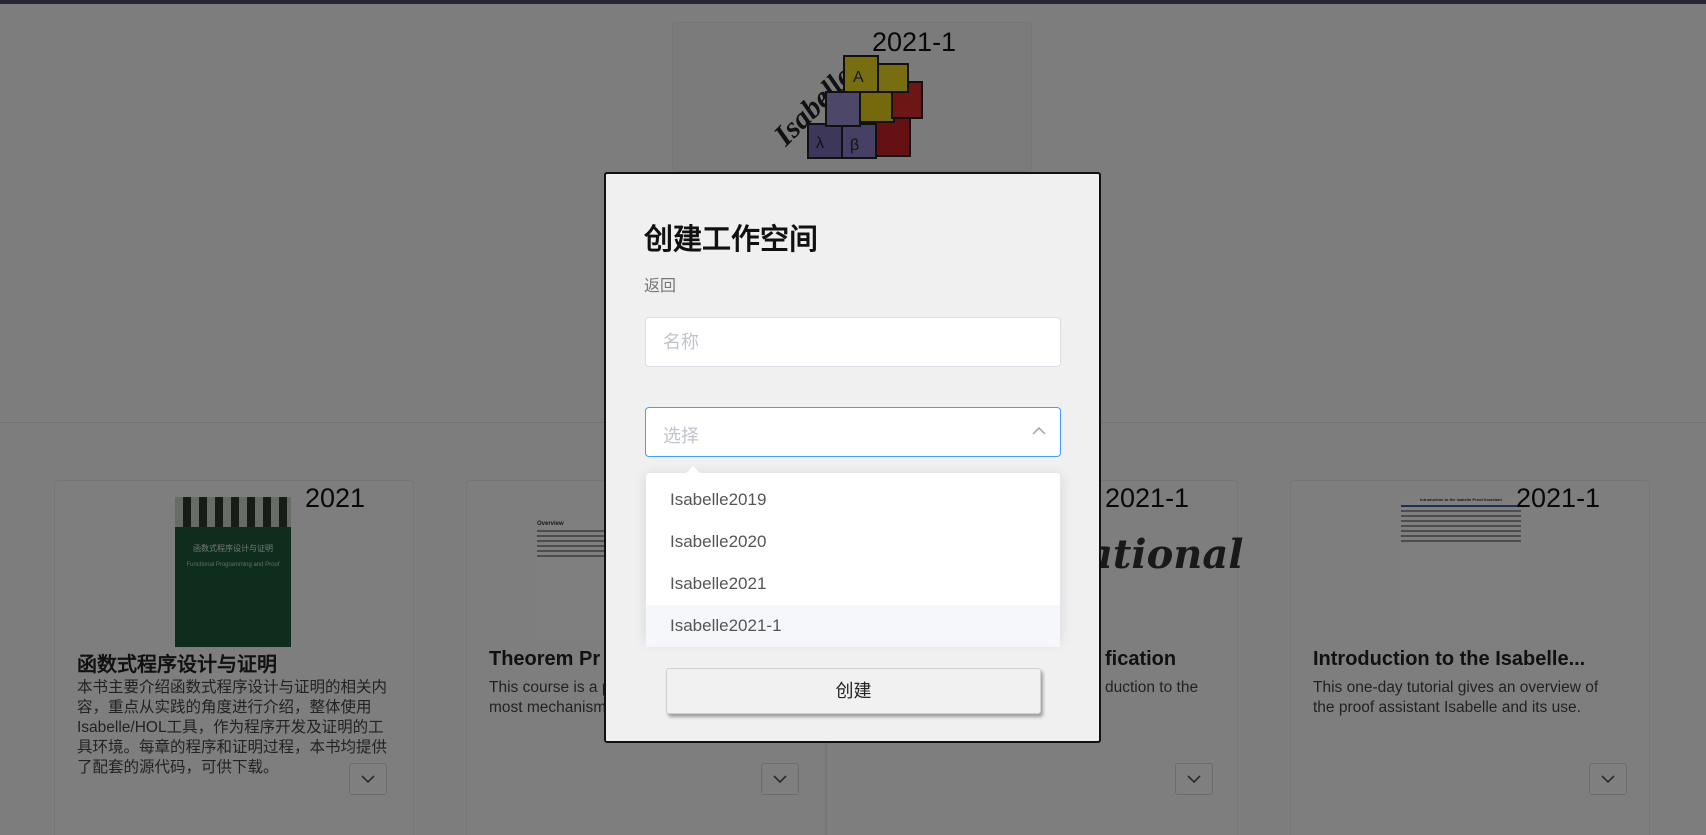 This screenshot has width=1706, height=835. Describe the element at coordinates (853, 432) in the screenshot. I see `version-select: 选择` at that location.